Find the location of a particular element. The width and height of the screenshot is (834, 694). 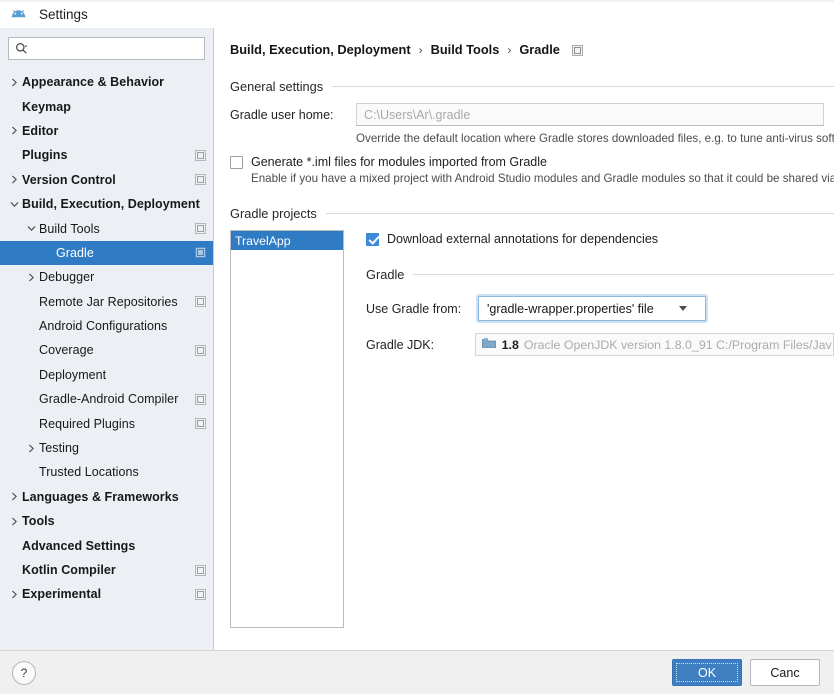

section-general-settings: General settings is located at coordinates (532, 86).